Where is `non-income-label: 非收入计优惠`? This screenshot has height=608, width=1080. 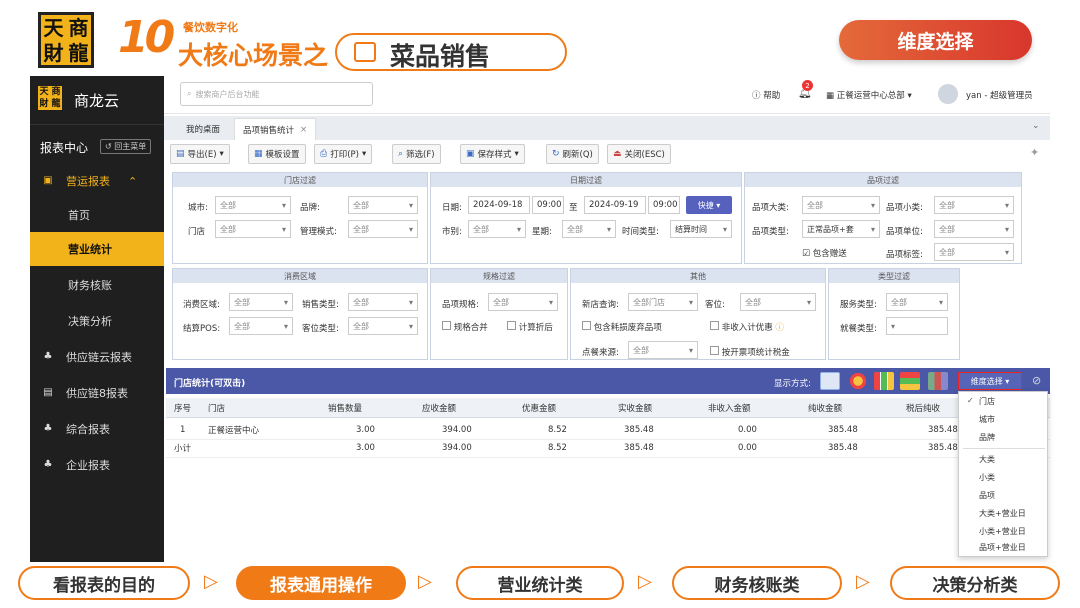 non-income-label: 非收入计优惠 is located at coordinates (747, 328).